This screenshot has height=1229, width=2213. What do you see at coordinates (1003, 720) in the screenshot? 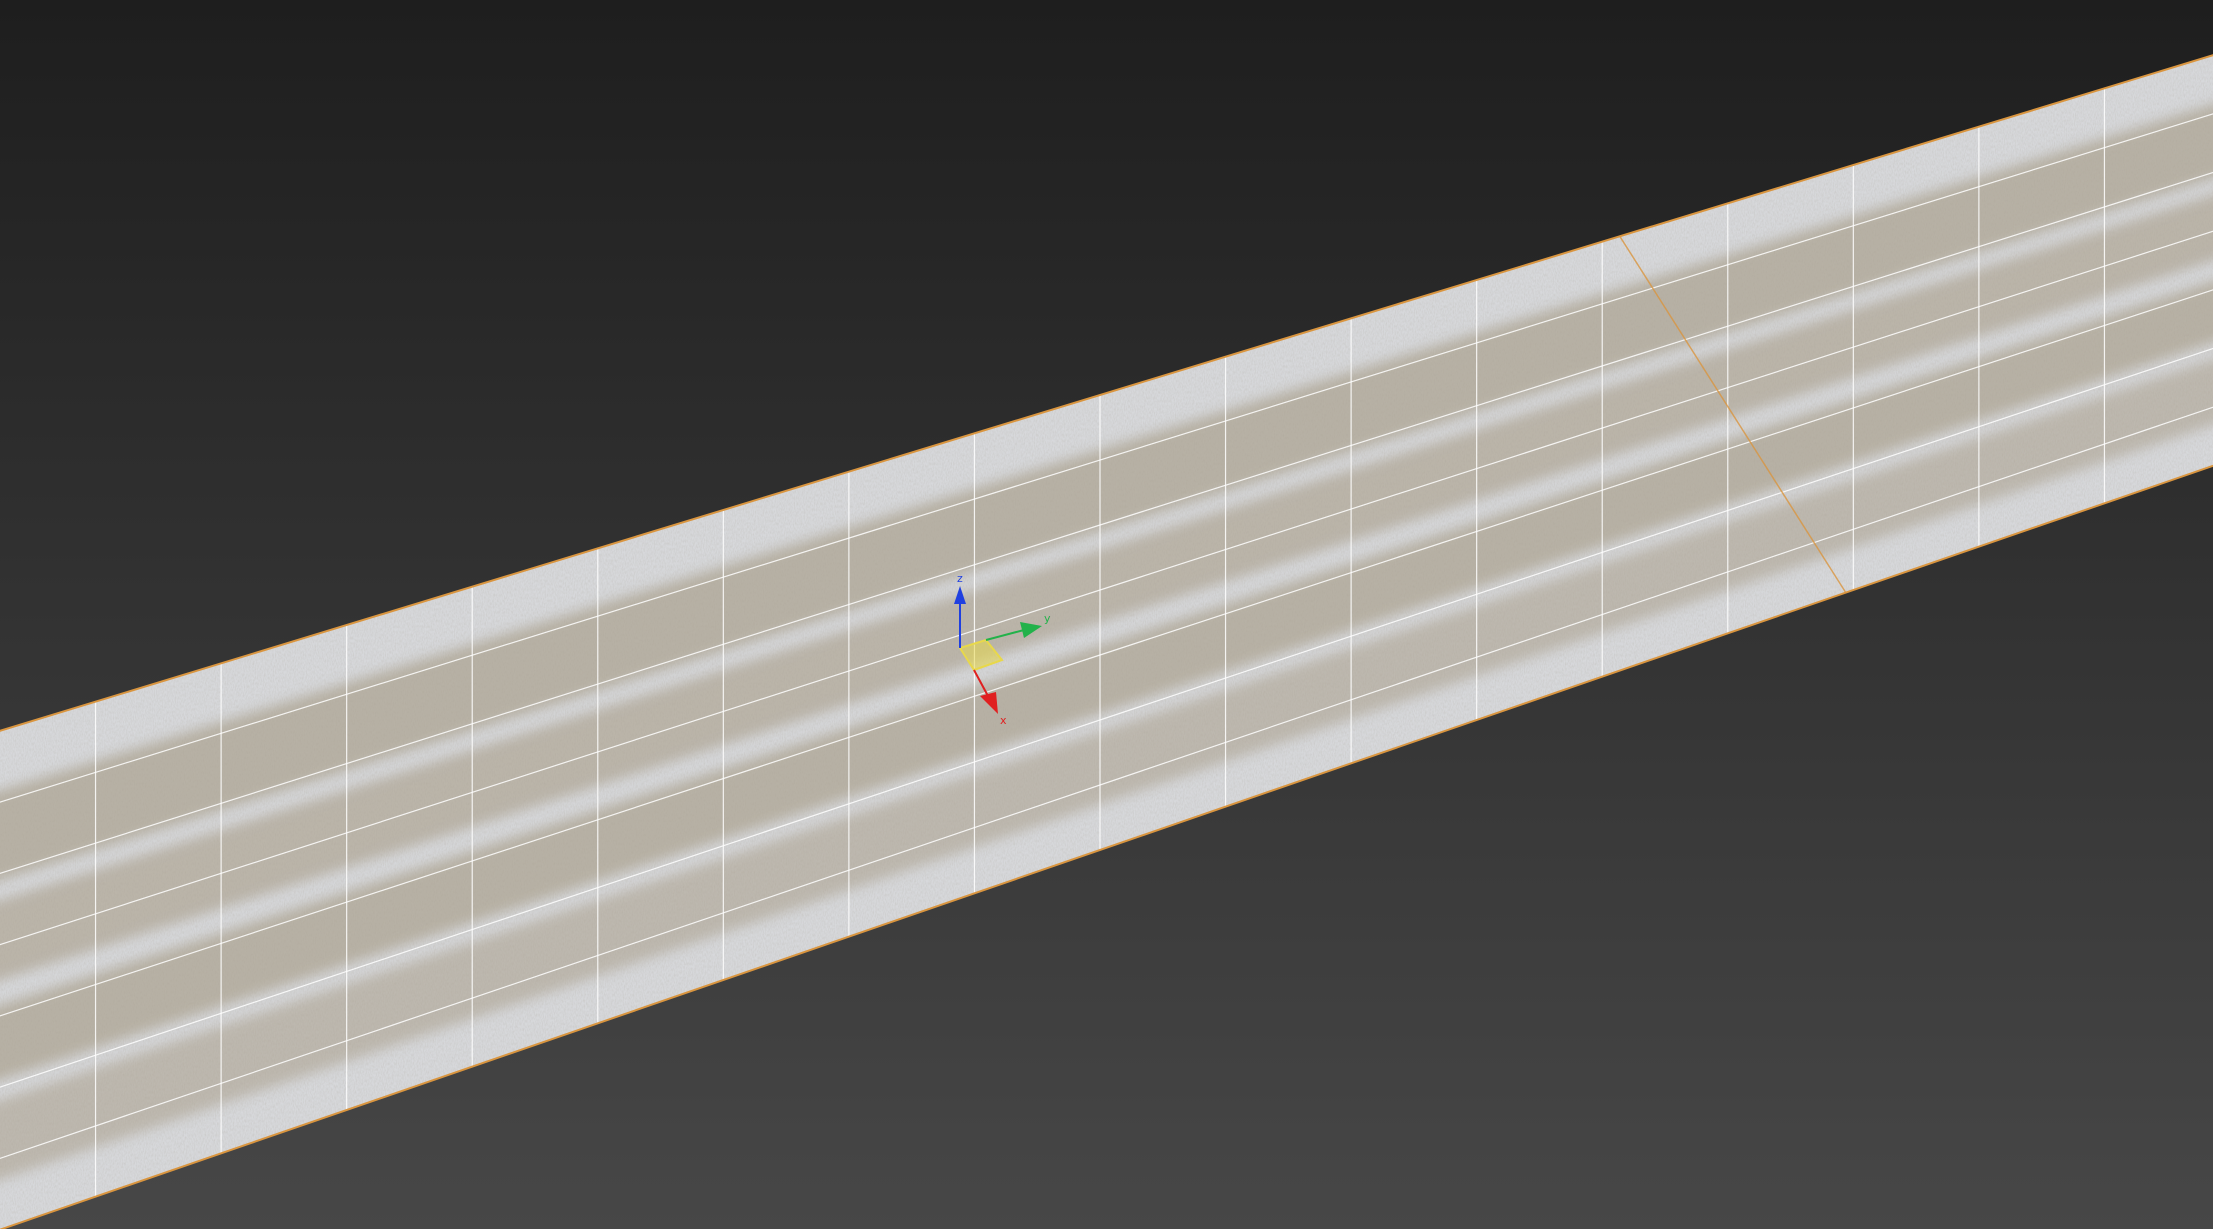
I see `x-axis-label: x` at bounding box center [1003, 720].